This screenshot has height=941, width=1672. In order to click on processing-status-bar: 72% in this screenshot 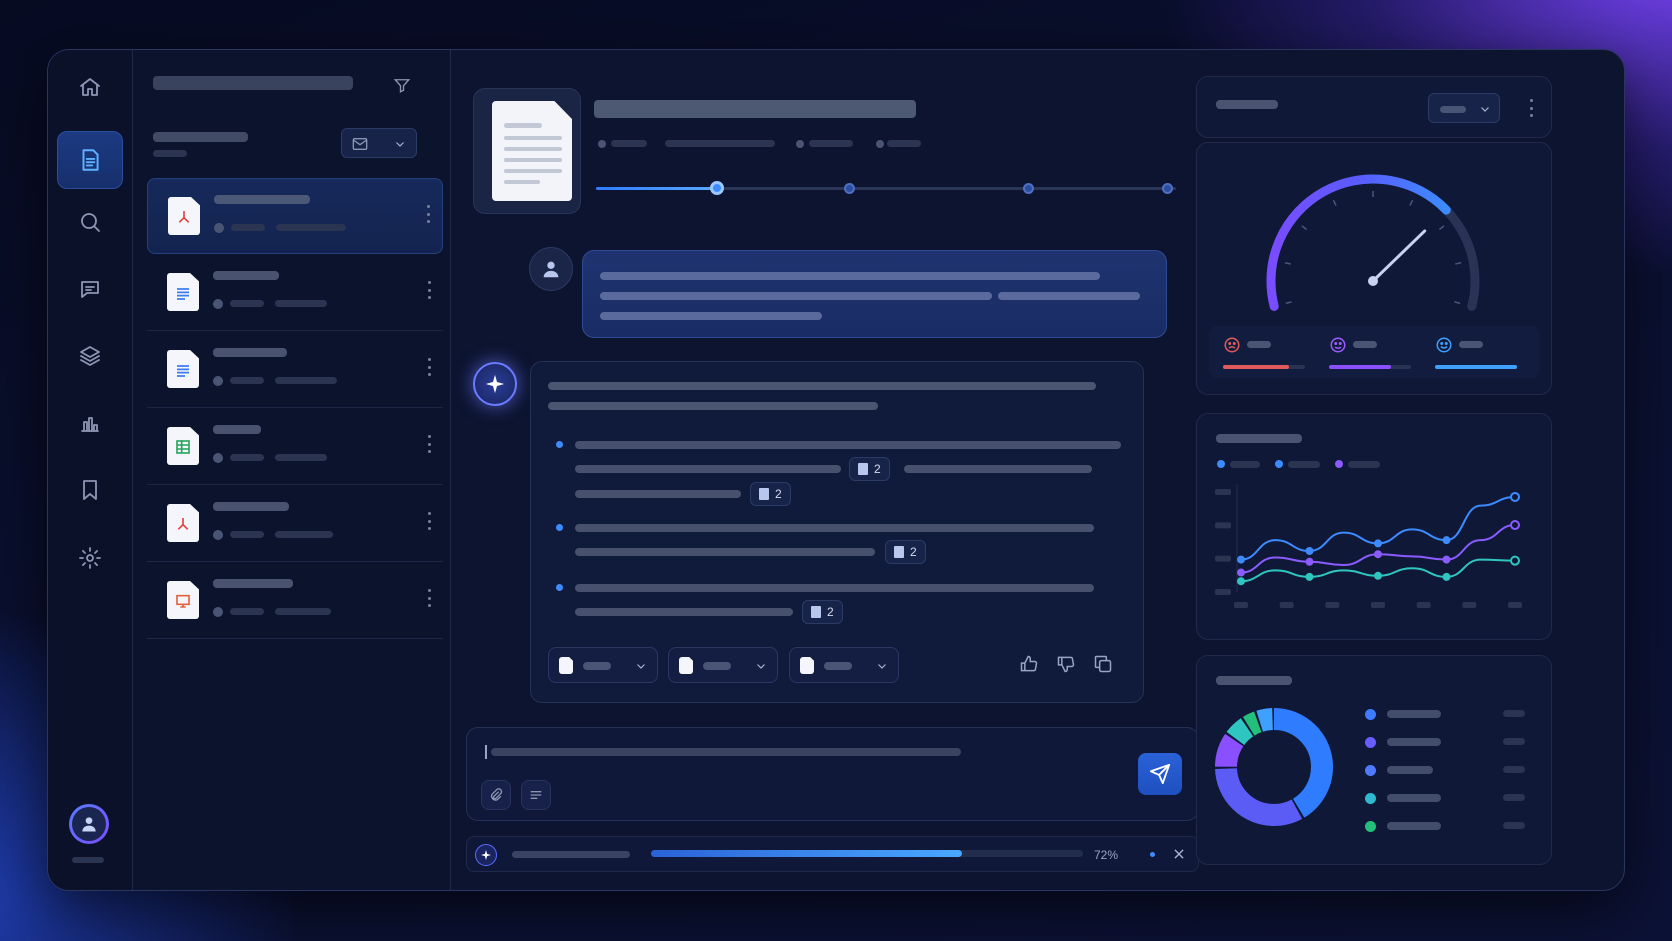, I will do `click(832, 854)`.